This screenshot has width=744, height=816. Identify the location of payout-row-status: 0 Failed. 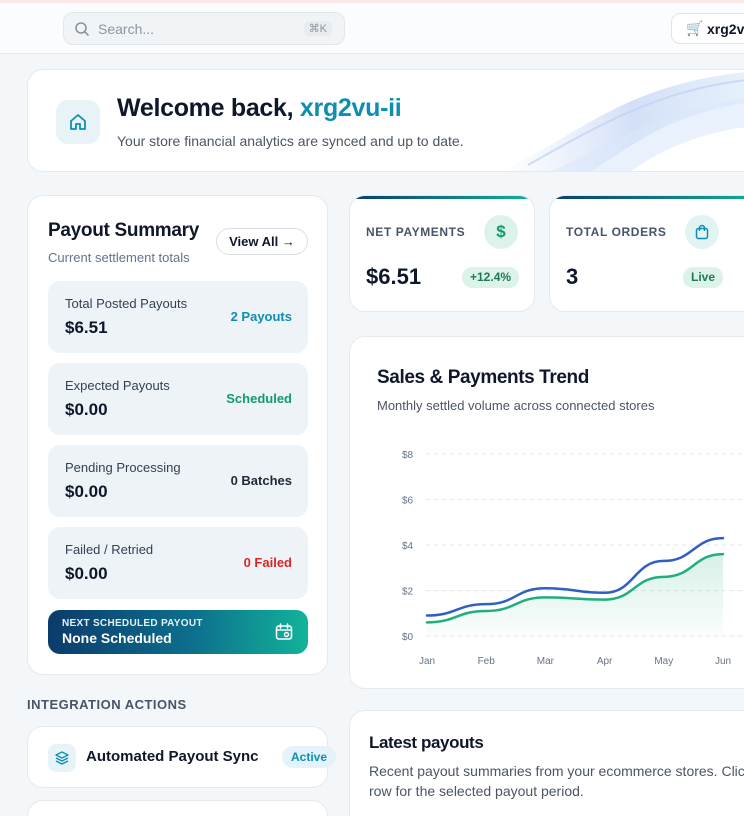
(267, 562).